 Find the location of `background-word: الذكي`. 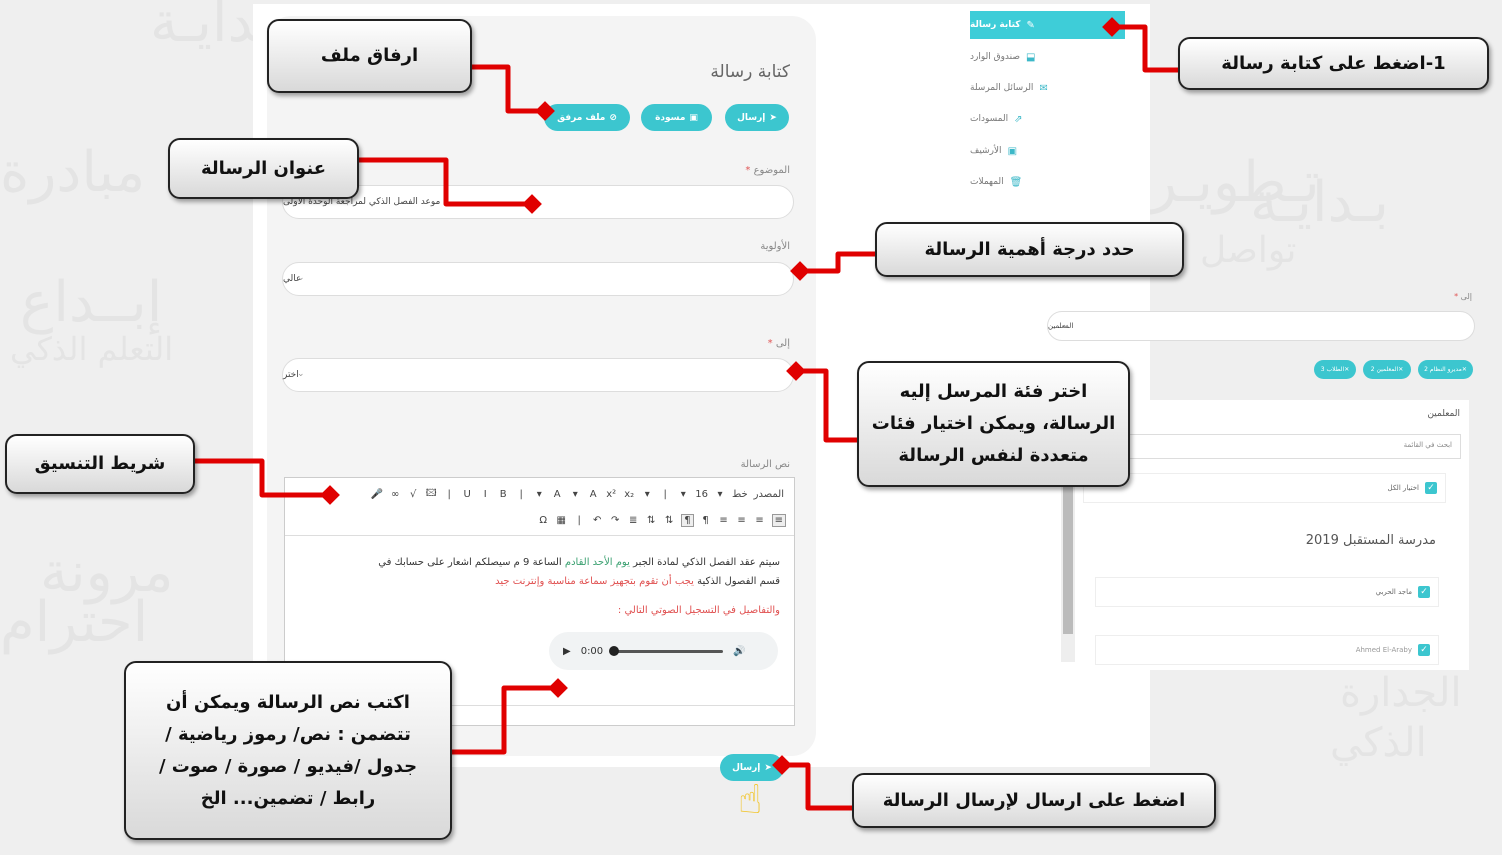

background-word: الذكي is located at coordinates (1378, 743).